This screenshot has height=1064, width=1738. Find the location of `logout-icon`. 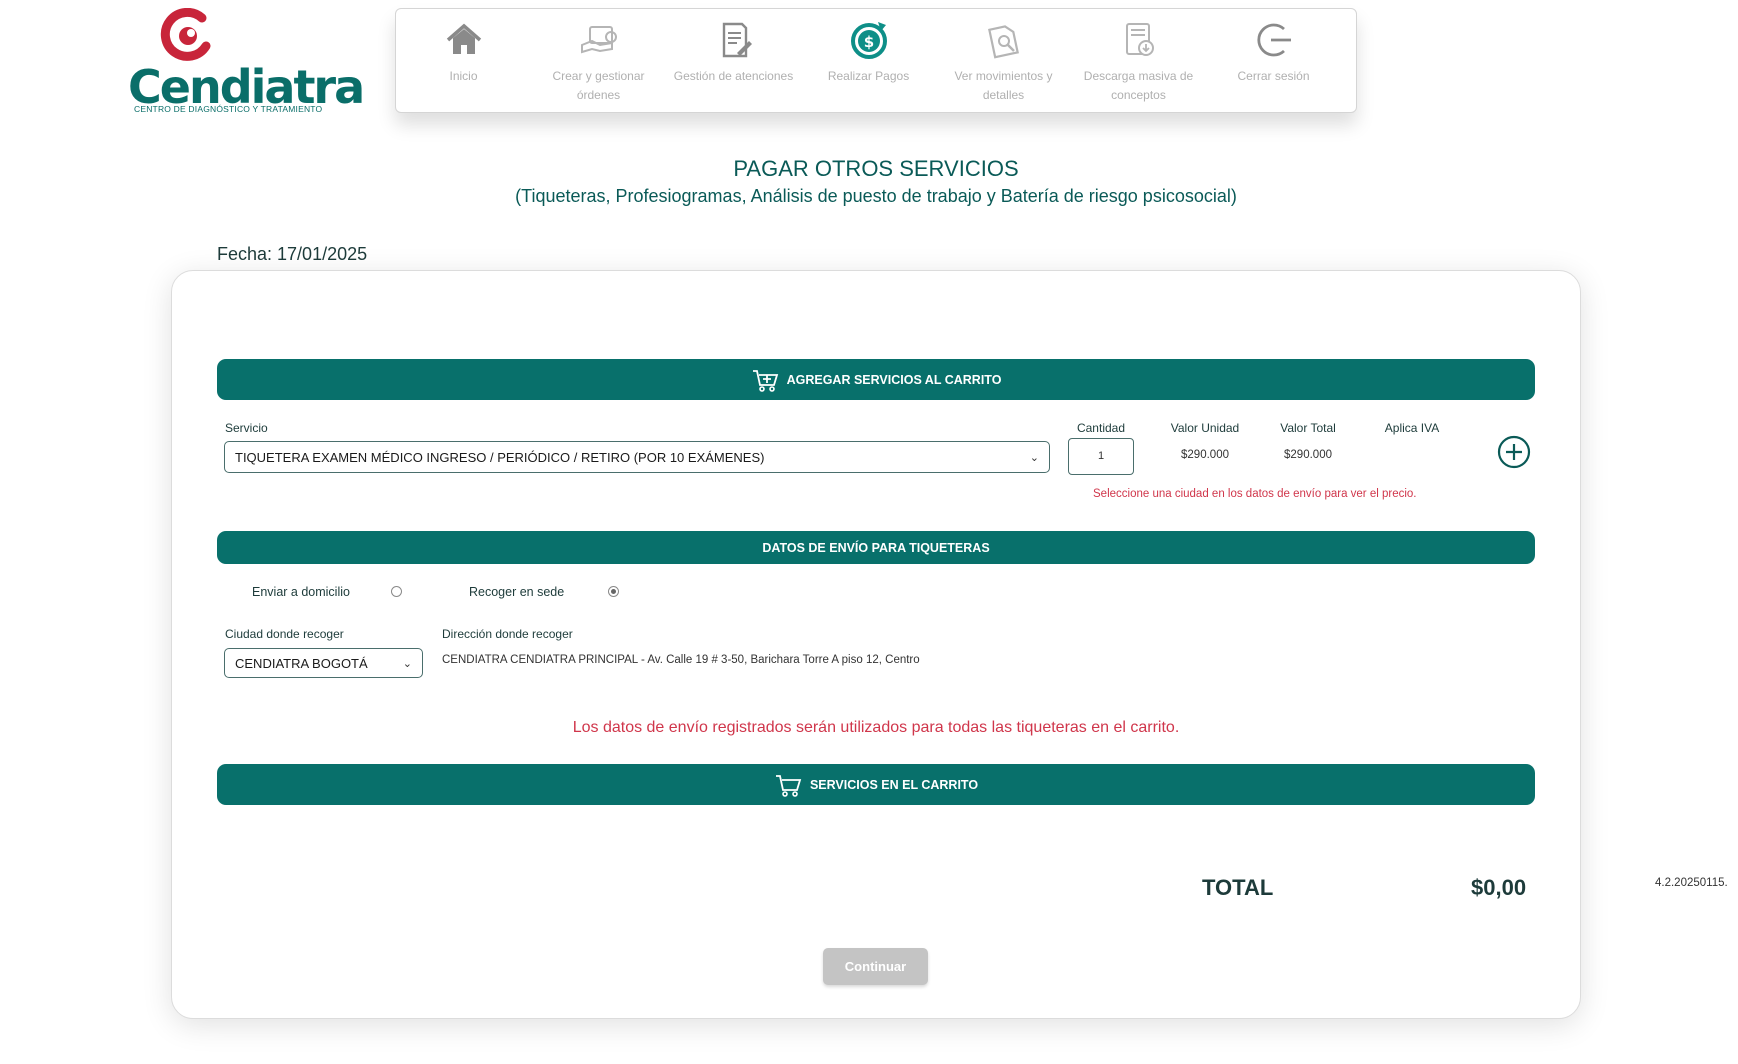

logout-icon is located at coordinates (1273, 40).